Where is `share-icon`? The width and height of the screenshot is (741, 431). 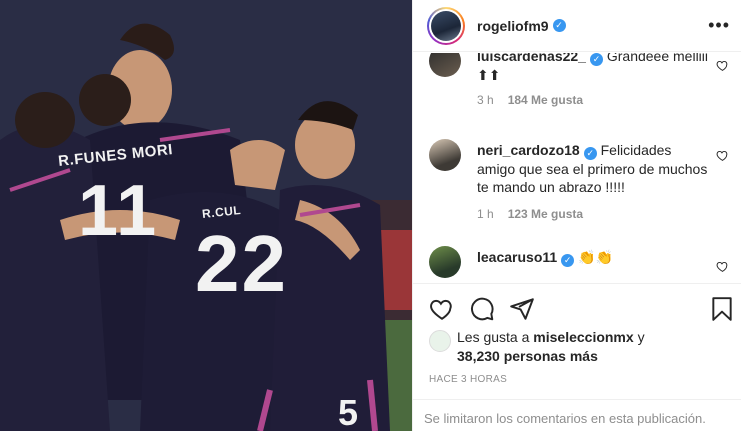
share-icon is located at coordinates (522, 309).